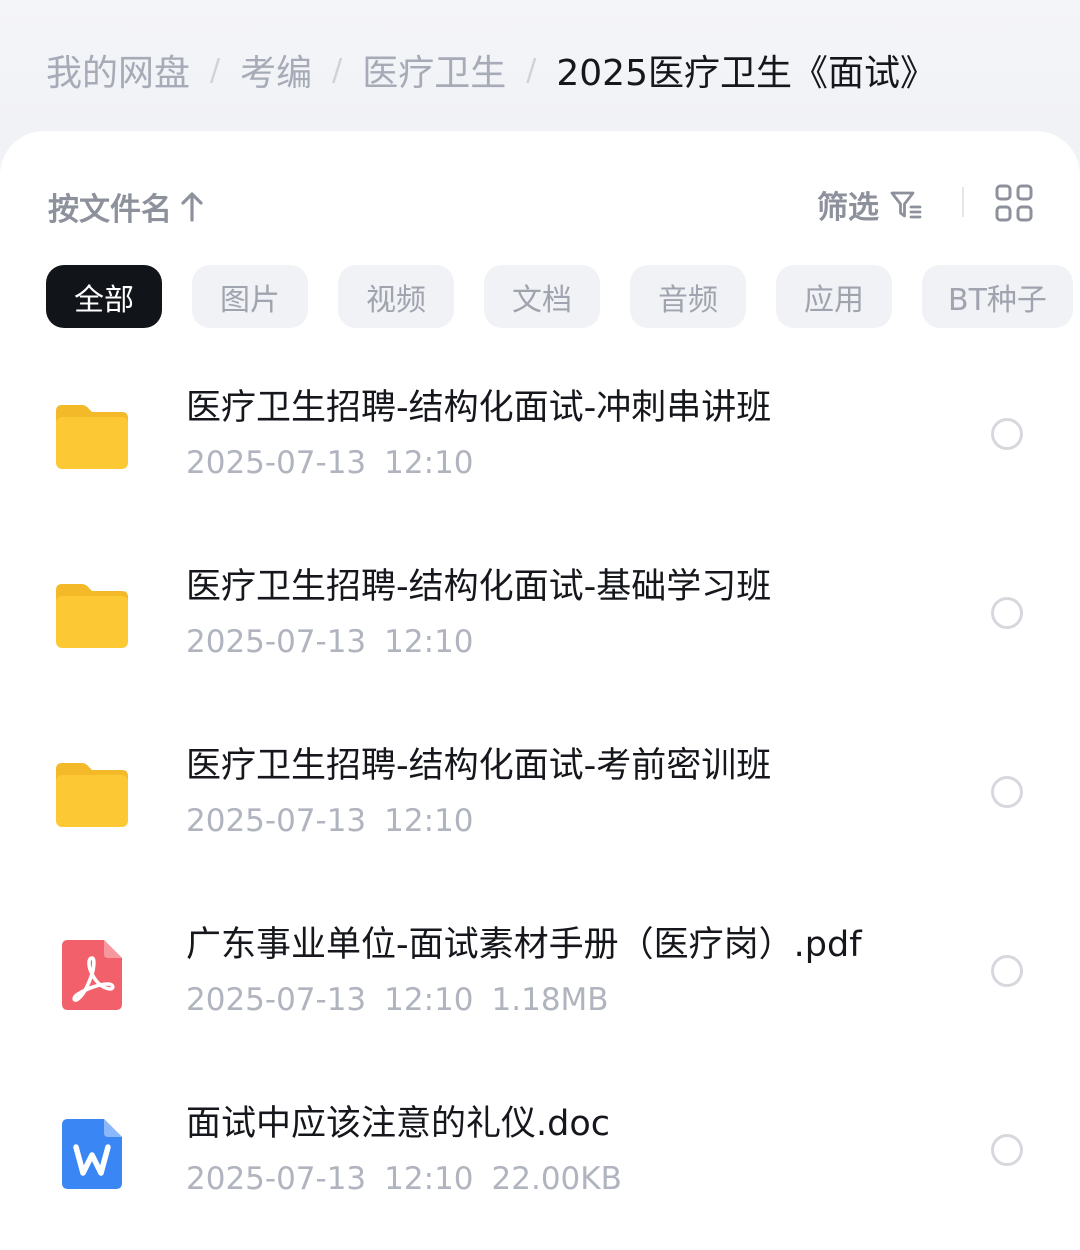 This screenshot has width=1080, height=1250. Describe the element at coordinates (434, 70) in the screenshot. I see `breadcrumb-item-medical: 医疗卫生` at that location.